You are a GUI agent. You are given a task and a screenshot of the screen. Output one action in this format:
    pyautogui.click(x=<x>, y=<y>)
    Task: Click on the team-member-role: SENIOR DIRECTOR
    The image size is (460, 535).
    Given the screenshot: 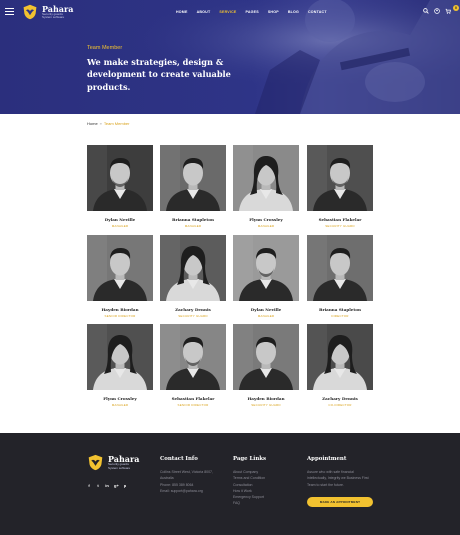 What is the action you would take?
    pyautogui.click(x=193, y=405)
    